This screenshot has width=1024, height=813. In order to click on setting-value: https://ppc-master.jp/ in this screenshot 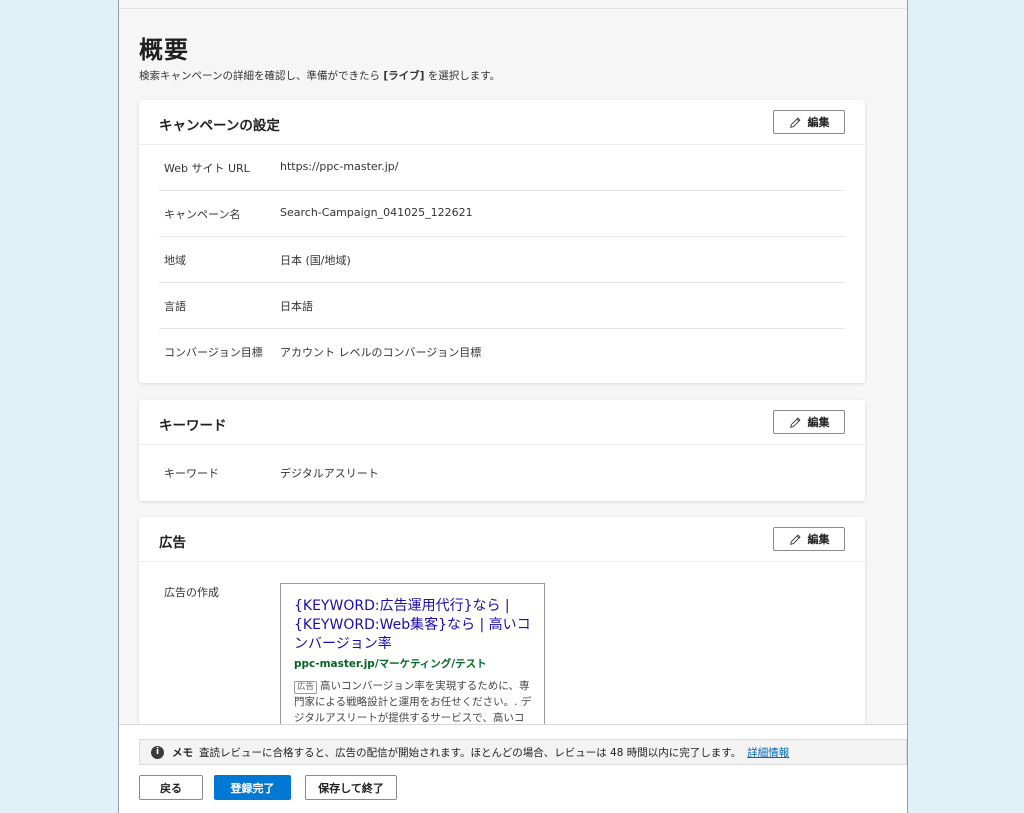, I will do `click(339, 166)`.